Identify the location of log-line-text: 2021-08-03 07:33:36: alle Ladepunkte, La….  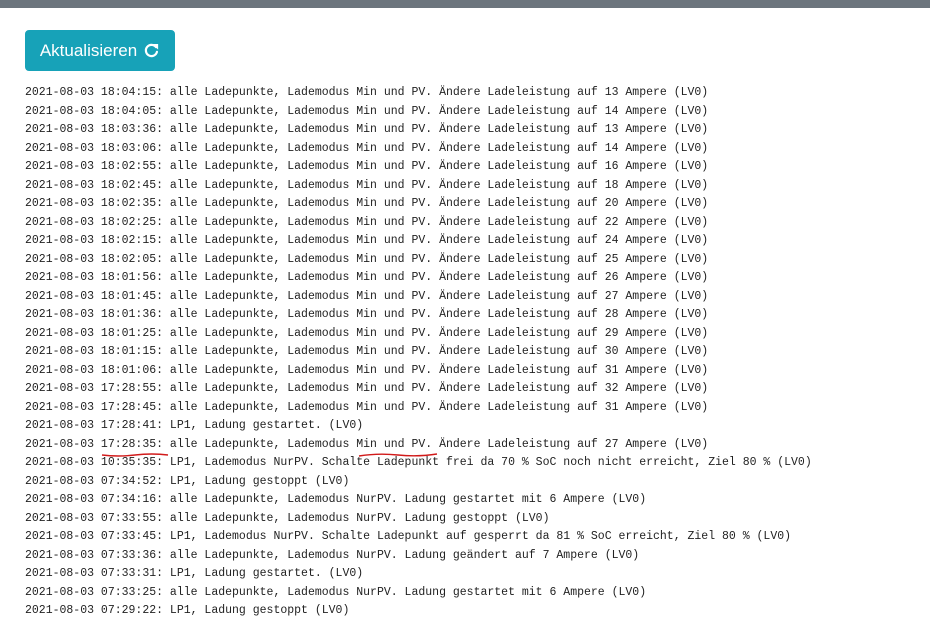
(332, 555).